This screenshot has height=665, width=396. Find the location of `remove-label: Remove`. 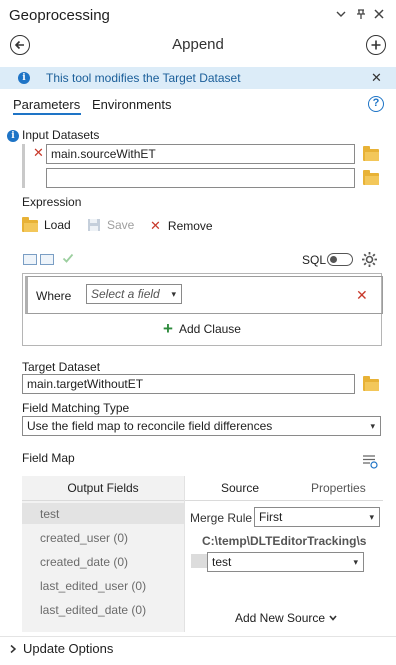

remove-label: Remove is located at coordinates (190, 226).